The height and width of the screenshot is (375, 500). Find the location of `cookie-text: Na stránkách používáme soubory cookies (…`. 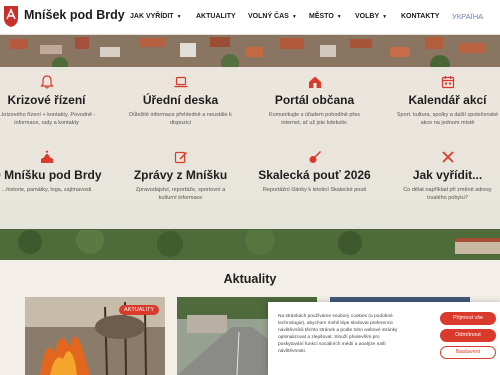

cookie-text: Na stránkách používáme soubory cookies (… is located at coordinates (338, 334).